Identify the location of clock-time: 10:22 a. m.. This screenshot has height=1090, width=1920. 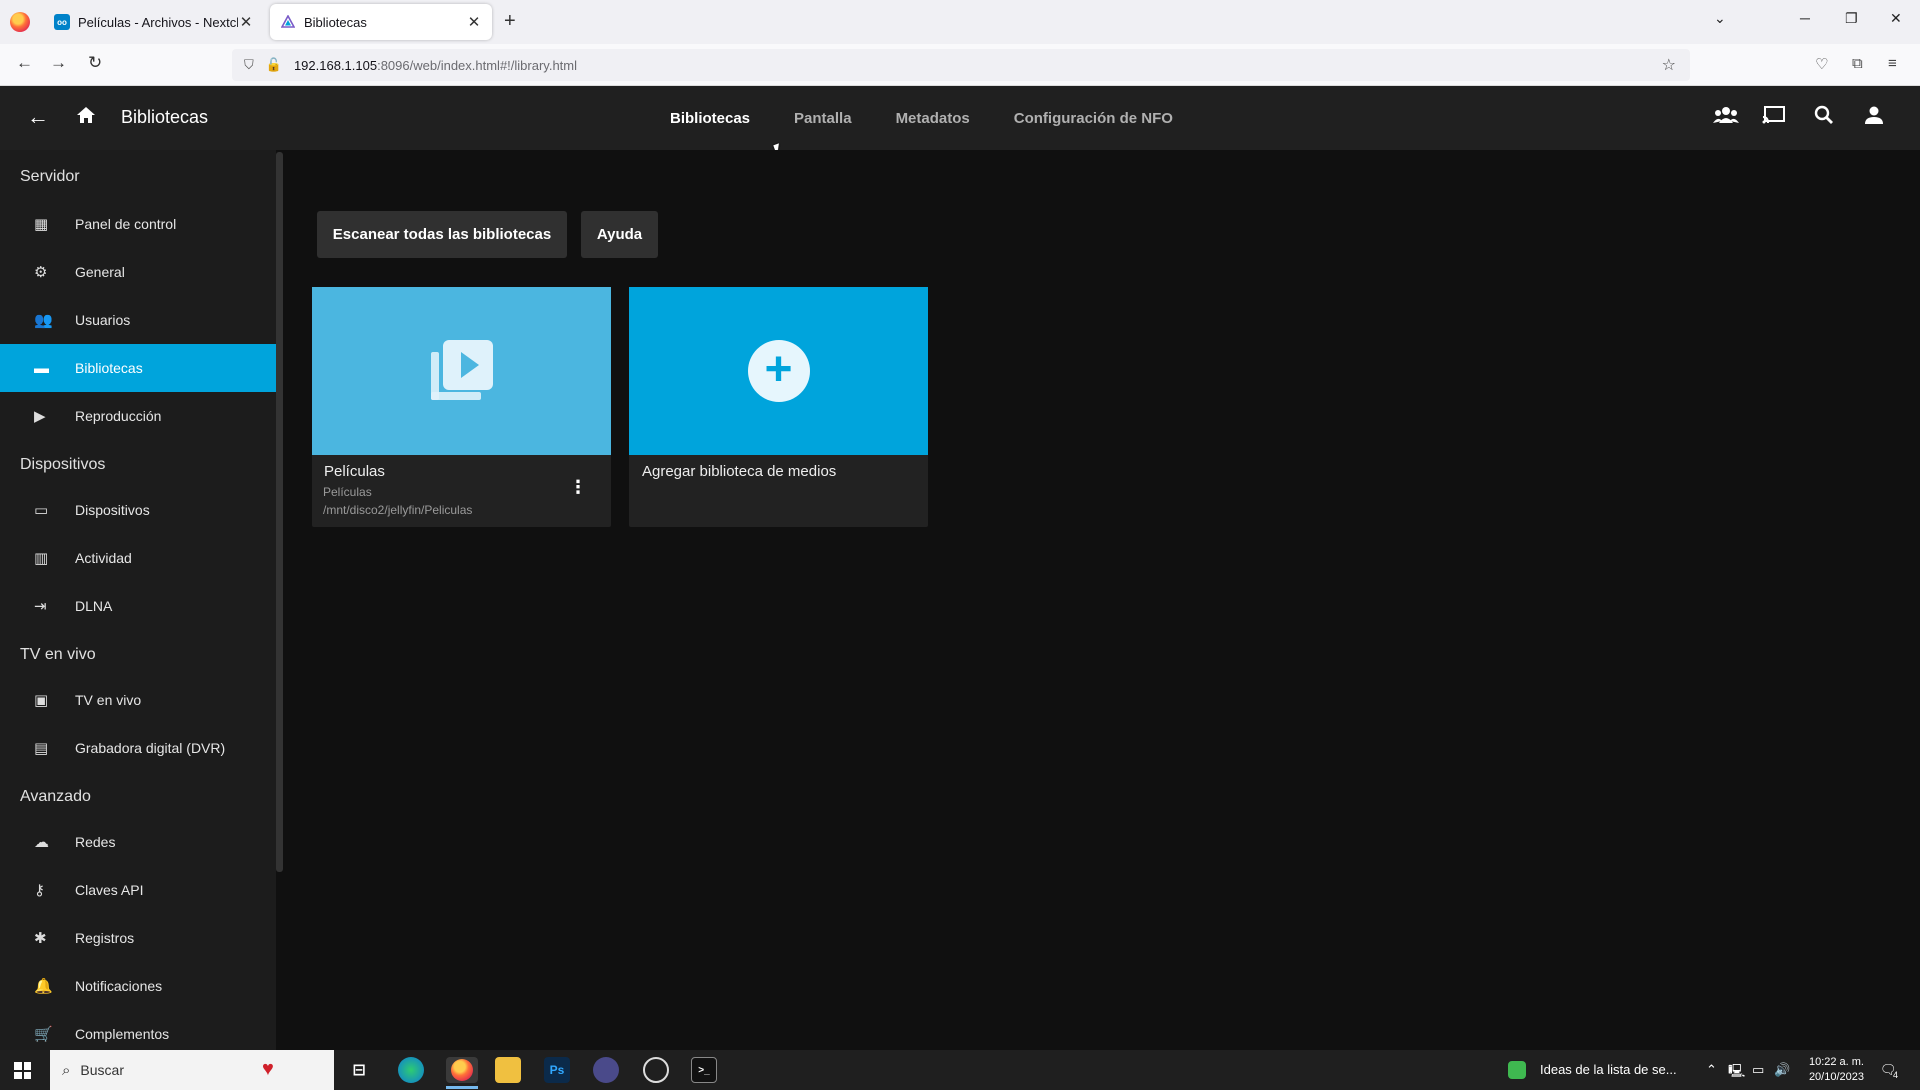
(1836, 1062).